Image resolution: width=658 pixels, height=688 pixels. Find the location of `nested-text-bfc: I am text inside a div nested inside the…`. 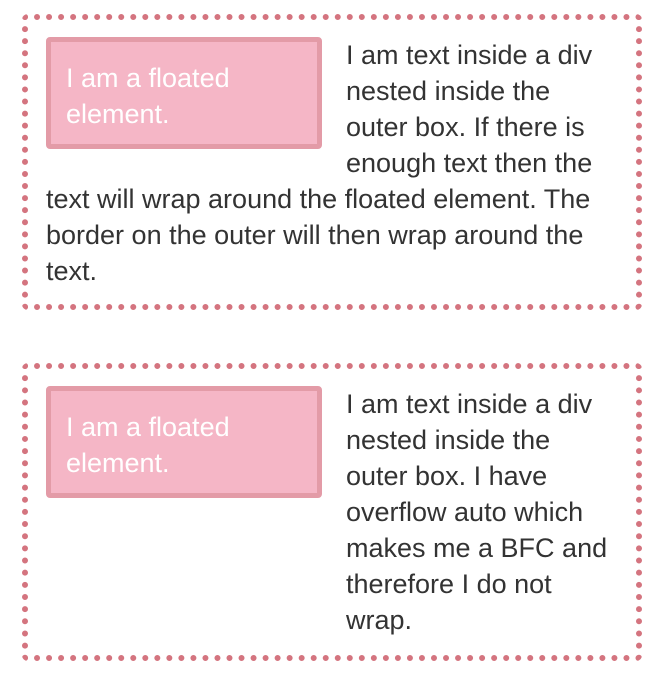

nested-text-bfc: I am text inside a div nested inside the… is located at coordinates (477, 512).